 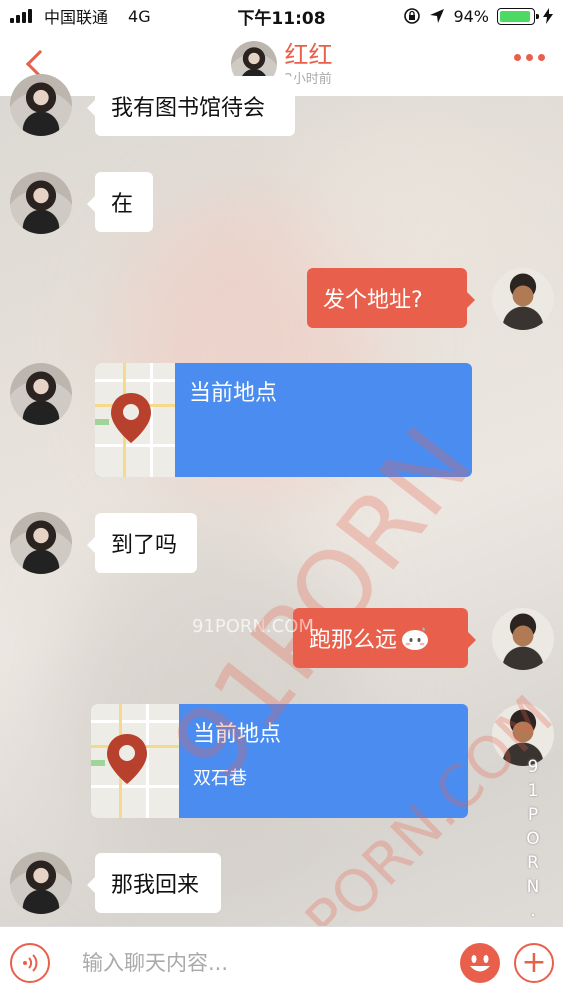 I want to click on input-bar: +, so click(x=281, y=963).